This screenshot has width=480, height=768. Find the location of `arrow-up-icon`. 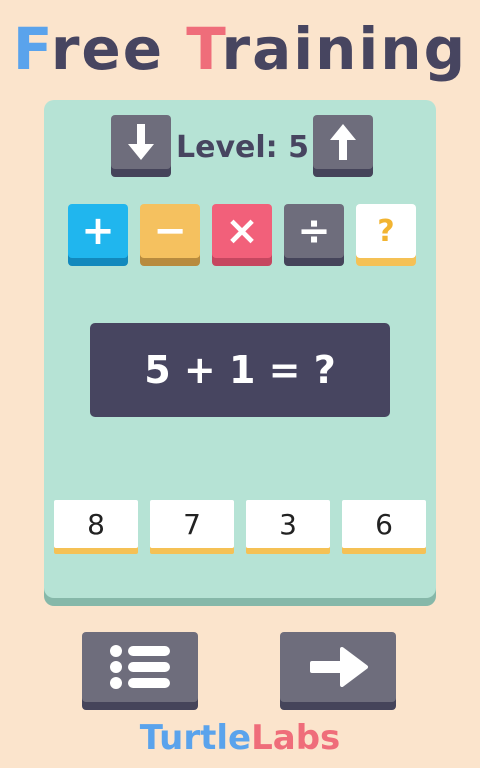

arrow-up-icon is located at coordinates (343, 142).